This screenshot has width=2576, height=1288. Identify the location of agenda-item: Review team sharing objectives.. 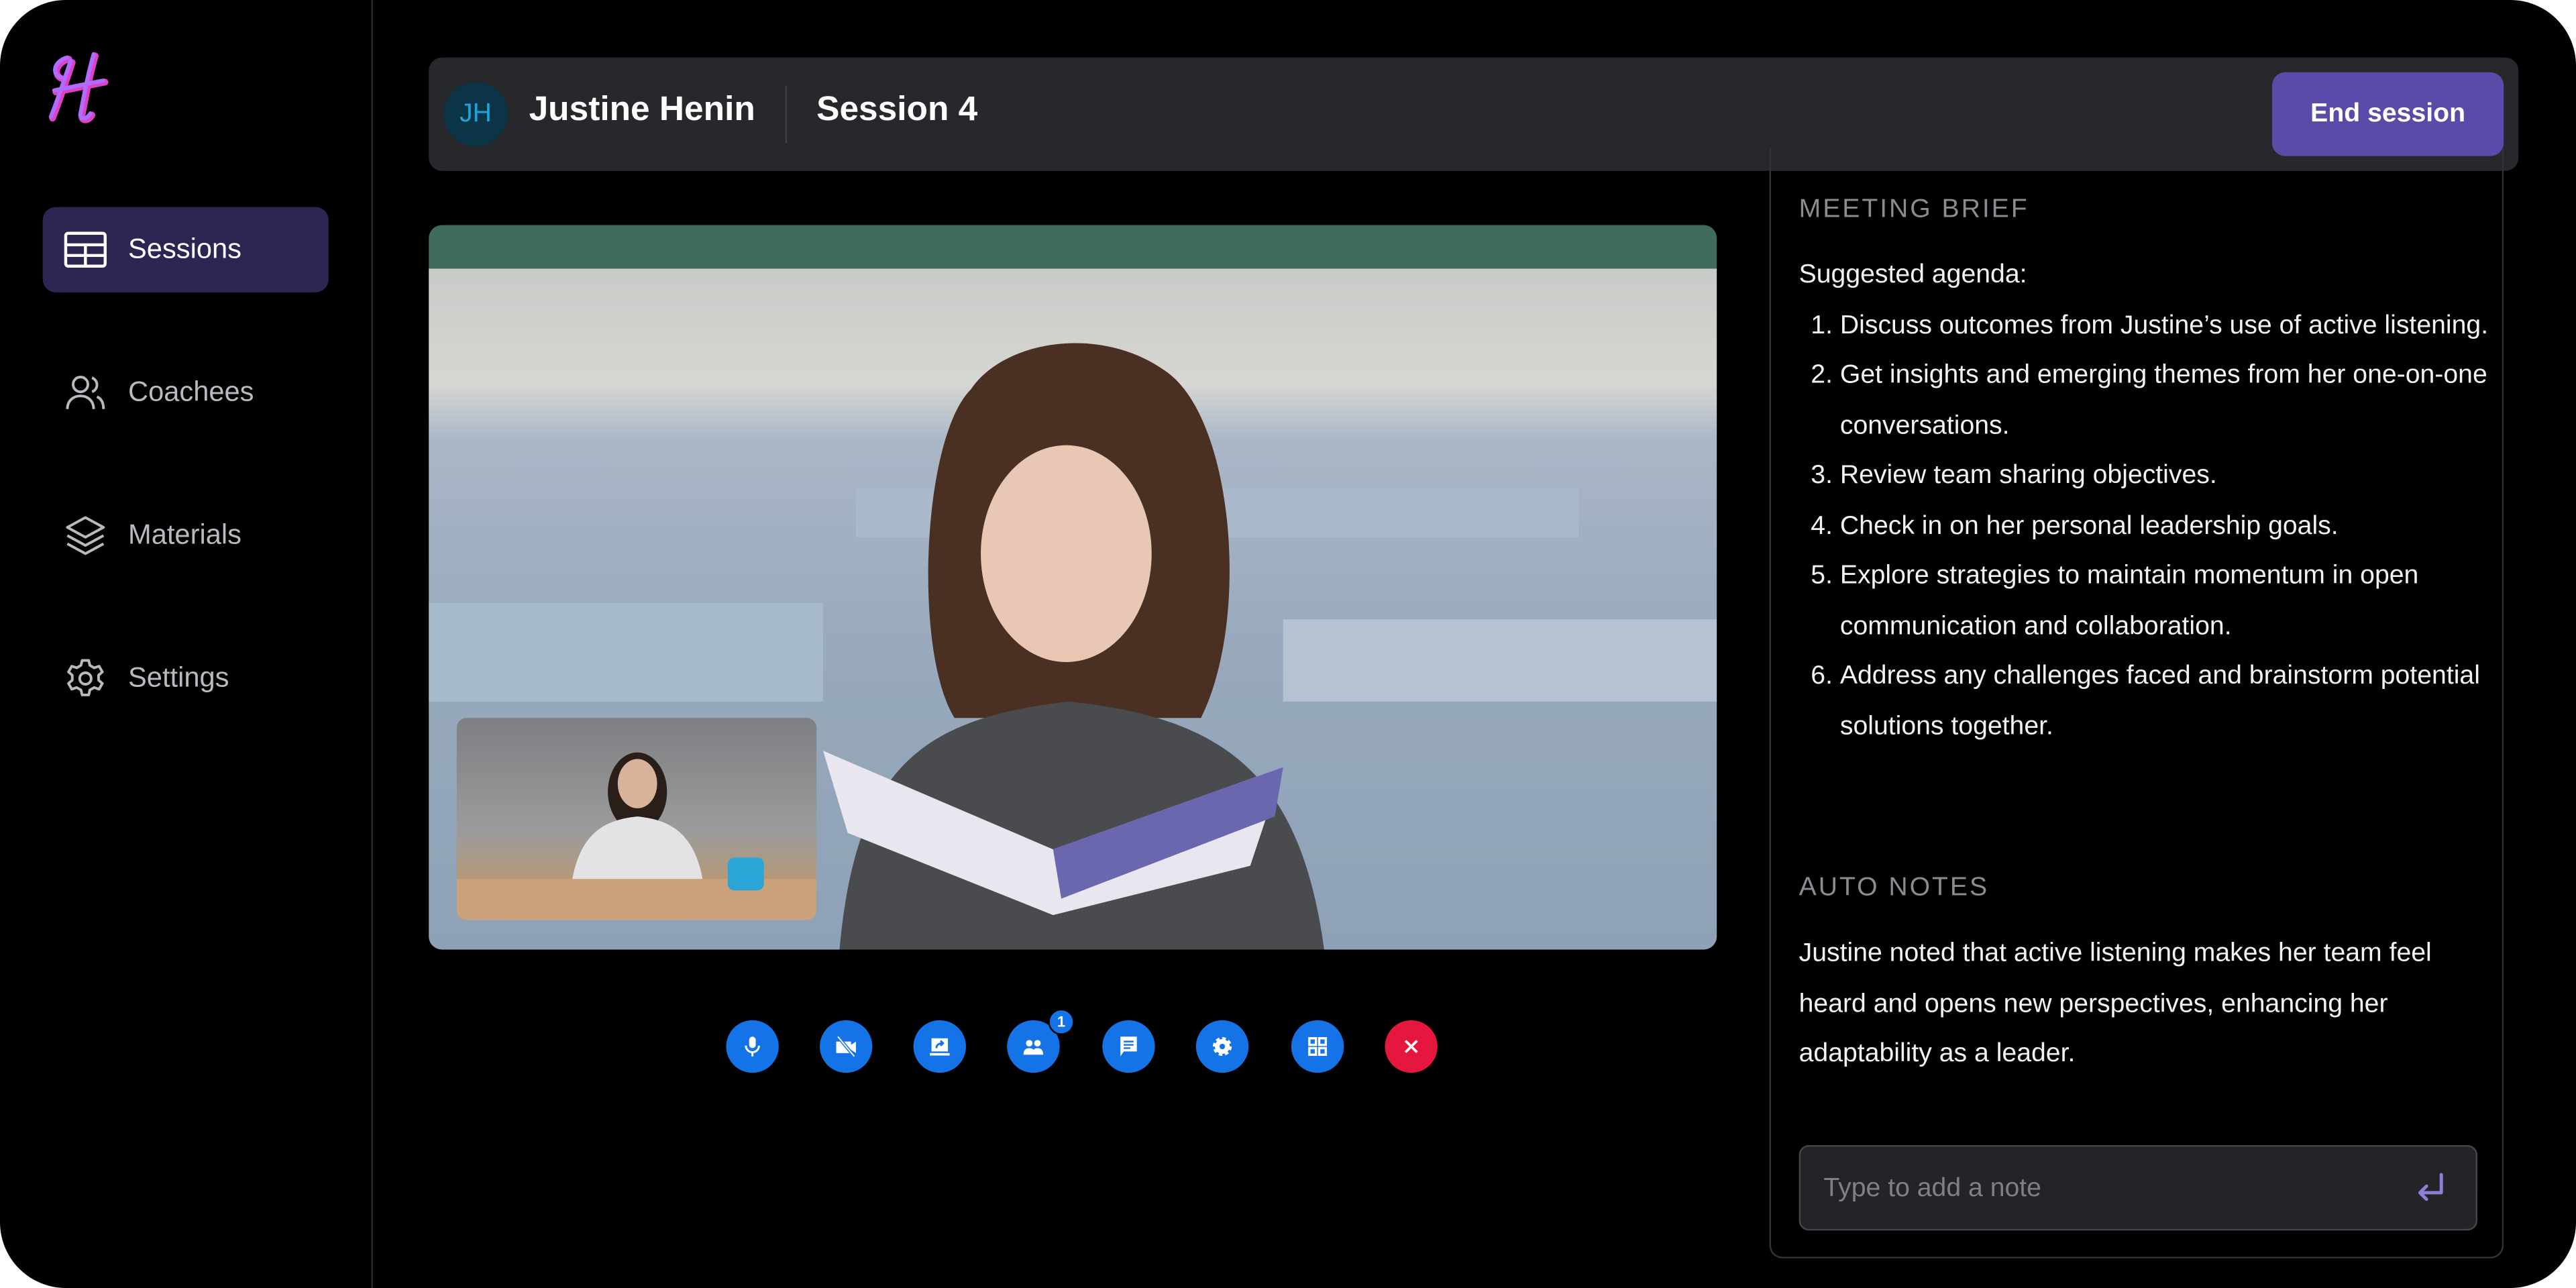
(2164, 476).